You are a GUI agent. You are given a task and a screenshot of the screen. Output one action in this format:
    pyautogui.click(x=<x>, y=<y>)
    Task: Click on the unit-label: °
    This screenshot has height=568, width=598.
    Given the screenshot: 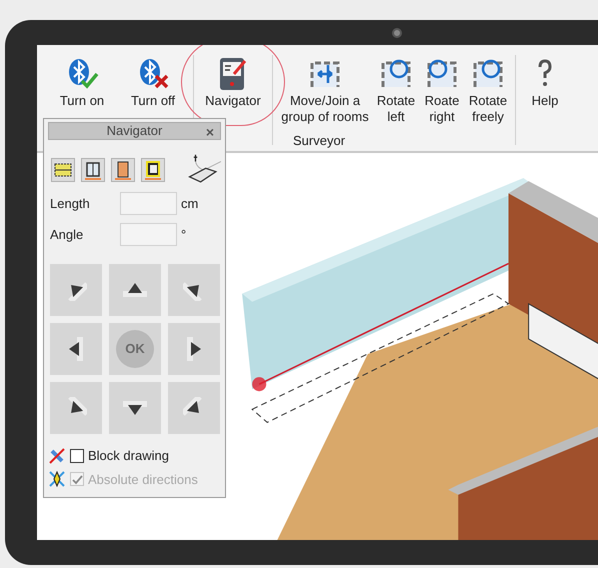 What is the action you would take?
    pyautogui.click(x=183, y=235)
    